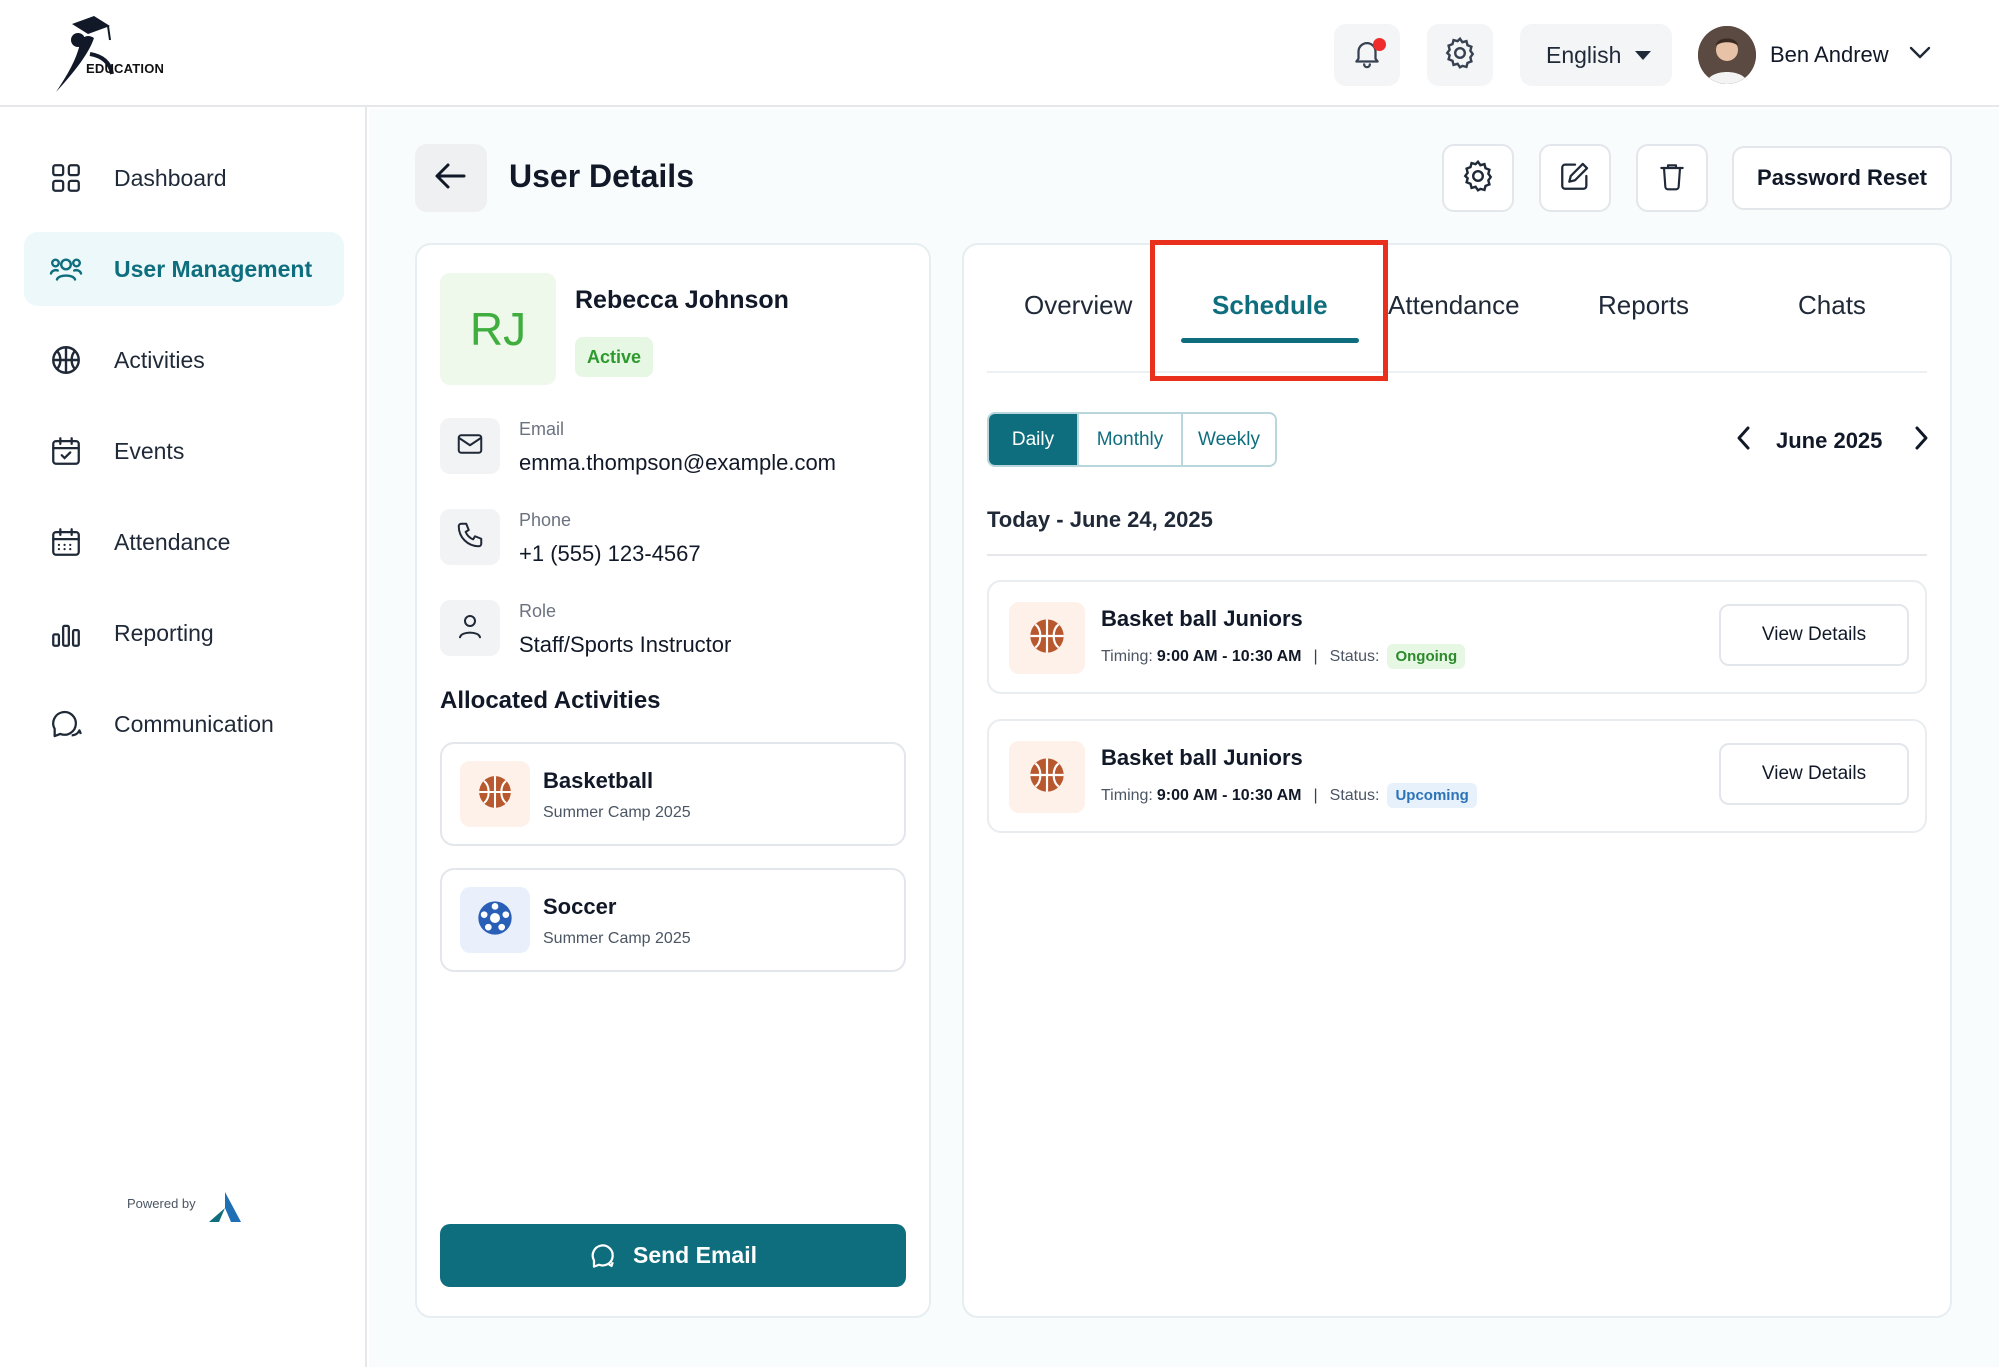 The image size is (1999, 1367). What do you see at coordinates (1457, 372) in the screenshot?
I see `tabs-divider` at bounding box center [1457, 372].